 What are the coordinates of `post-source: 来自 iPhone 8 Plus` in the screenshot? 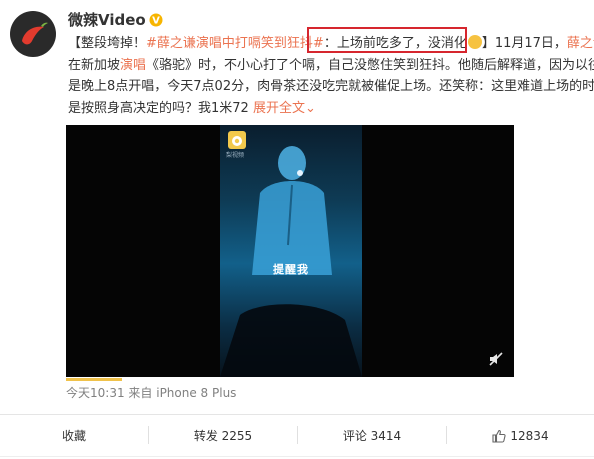 It's located at (182, 393).